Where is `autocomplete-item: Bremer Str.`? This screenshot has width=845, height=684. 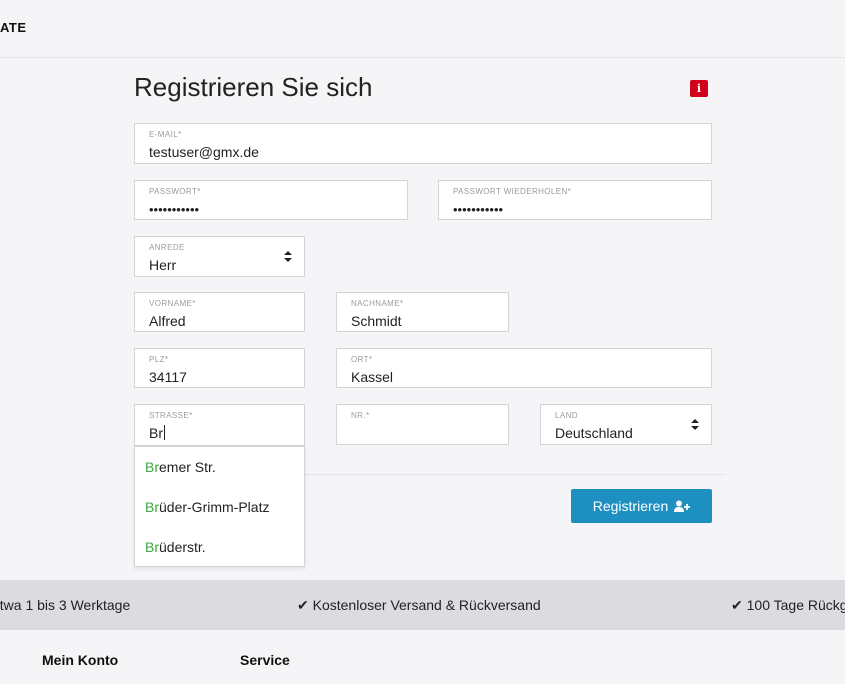
autocomplete-item: Bremer Str. is located at coordinates (180, 467).